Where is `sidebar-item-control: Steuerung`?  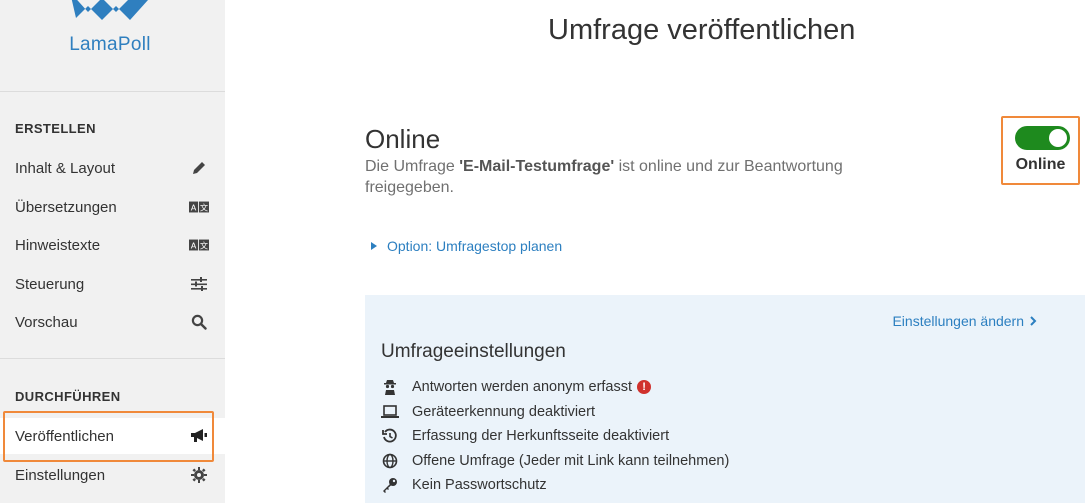
sidebar-item-control: Steuerung is located at coordinates (112, 284).